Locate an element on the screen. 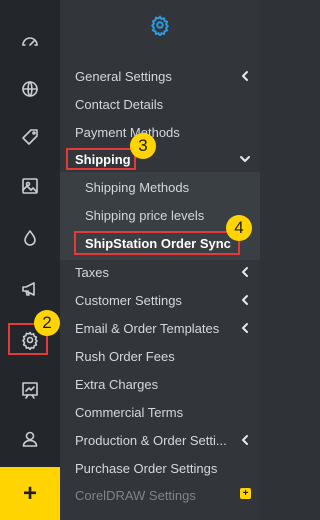  menu-item-extra-charges: Extra Charges is located at coordinates (160, 384).